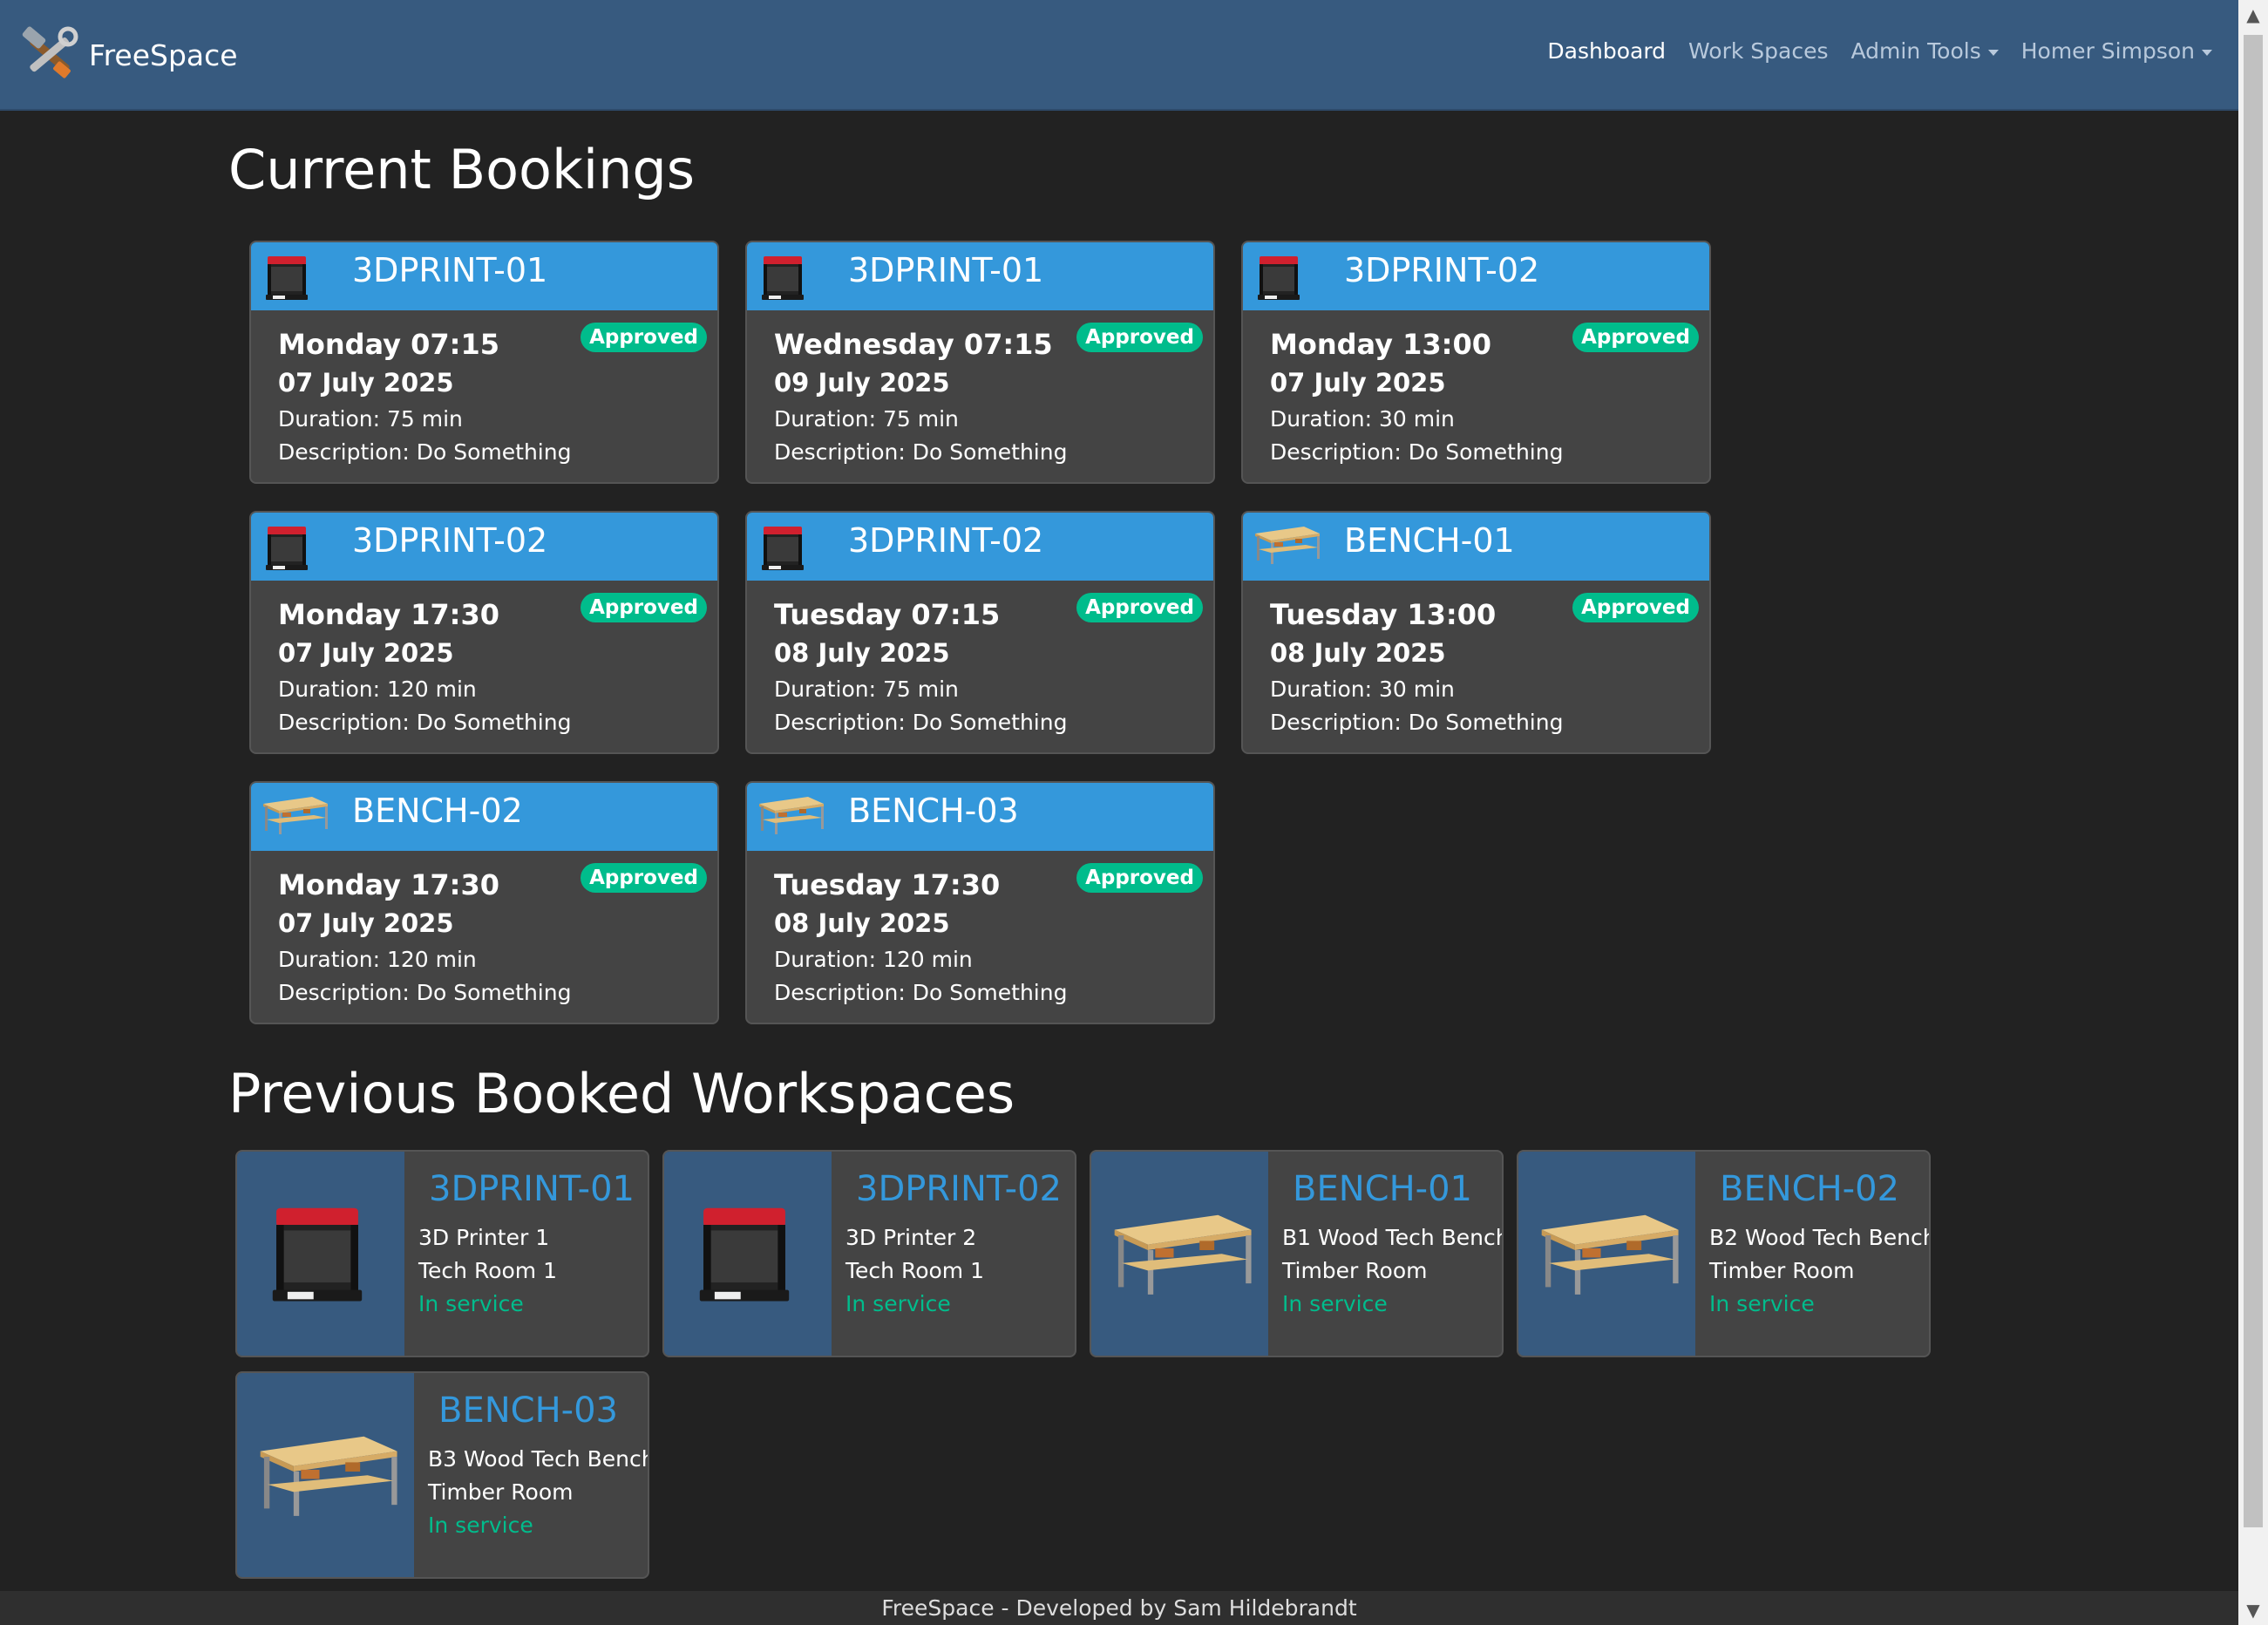 Image resolution: width=2268 pixels, height=1625 pixels. I want to click on nav-admin-tools-dropdown: Admin Tools, so click(1925, 51).